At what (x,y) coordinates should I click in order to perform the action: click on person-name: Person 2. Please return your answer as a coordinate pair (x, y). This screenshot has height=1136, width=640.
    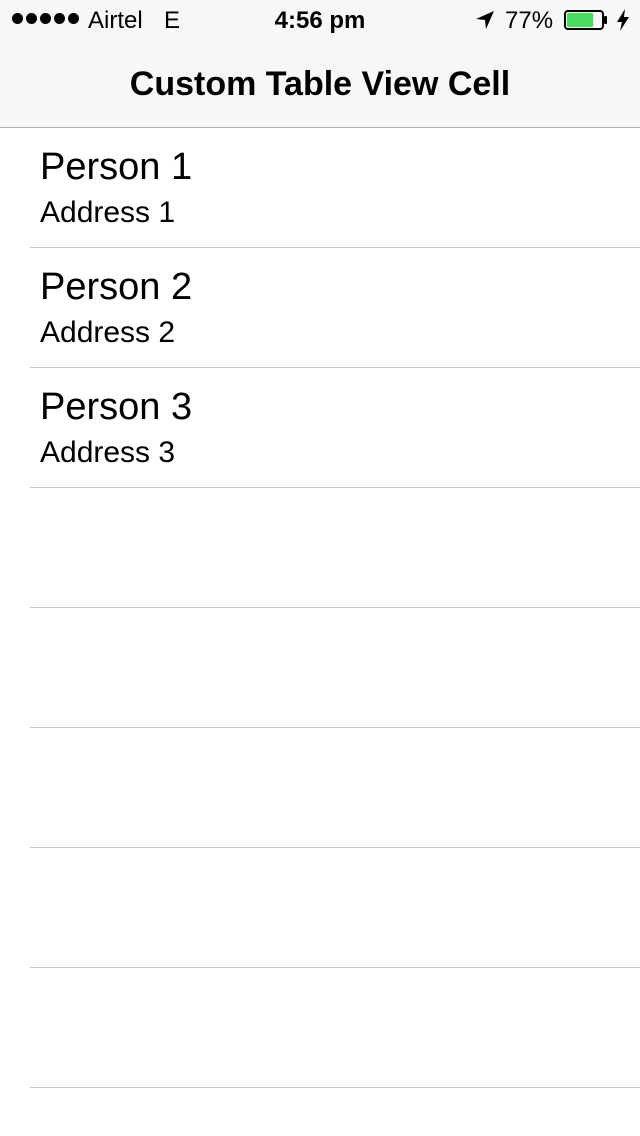
    Looking at the image, I should click on (116, 287).